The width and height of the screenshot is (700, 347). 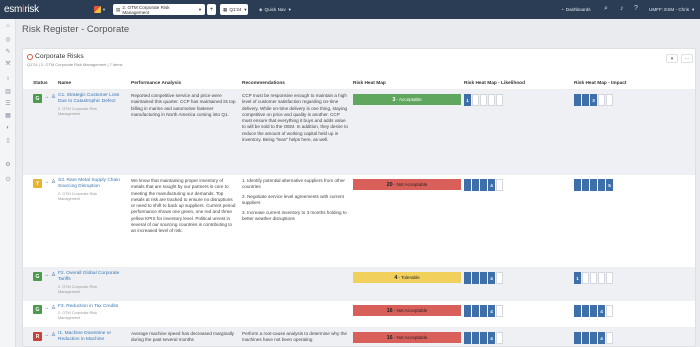 What do you see at coordinates (8, 103) in the screenshot?
I see `list-icon: ☰` at bounding box center [8, 103].